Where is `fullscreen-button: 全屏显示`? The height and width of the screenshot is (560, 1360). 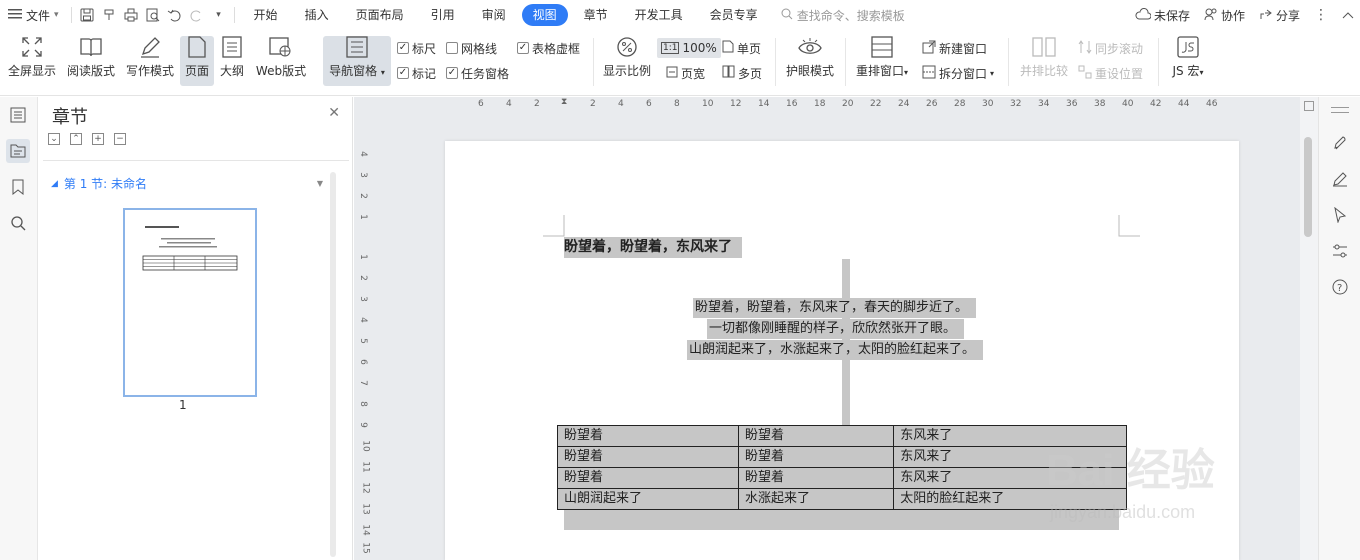
fullscreen-button: 全屏显示 is located at coordinates (32, 61).